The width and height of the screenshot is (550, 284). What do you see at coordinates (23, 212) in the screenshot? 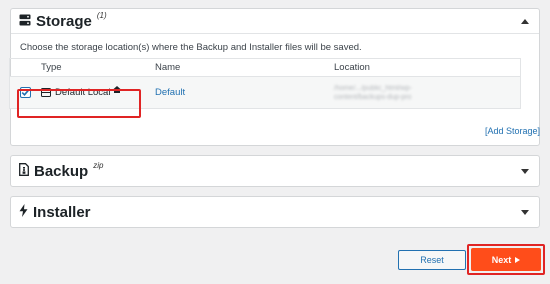
I see `bolt-icon` at bounding box center [23, 212].